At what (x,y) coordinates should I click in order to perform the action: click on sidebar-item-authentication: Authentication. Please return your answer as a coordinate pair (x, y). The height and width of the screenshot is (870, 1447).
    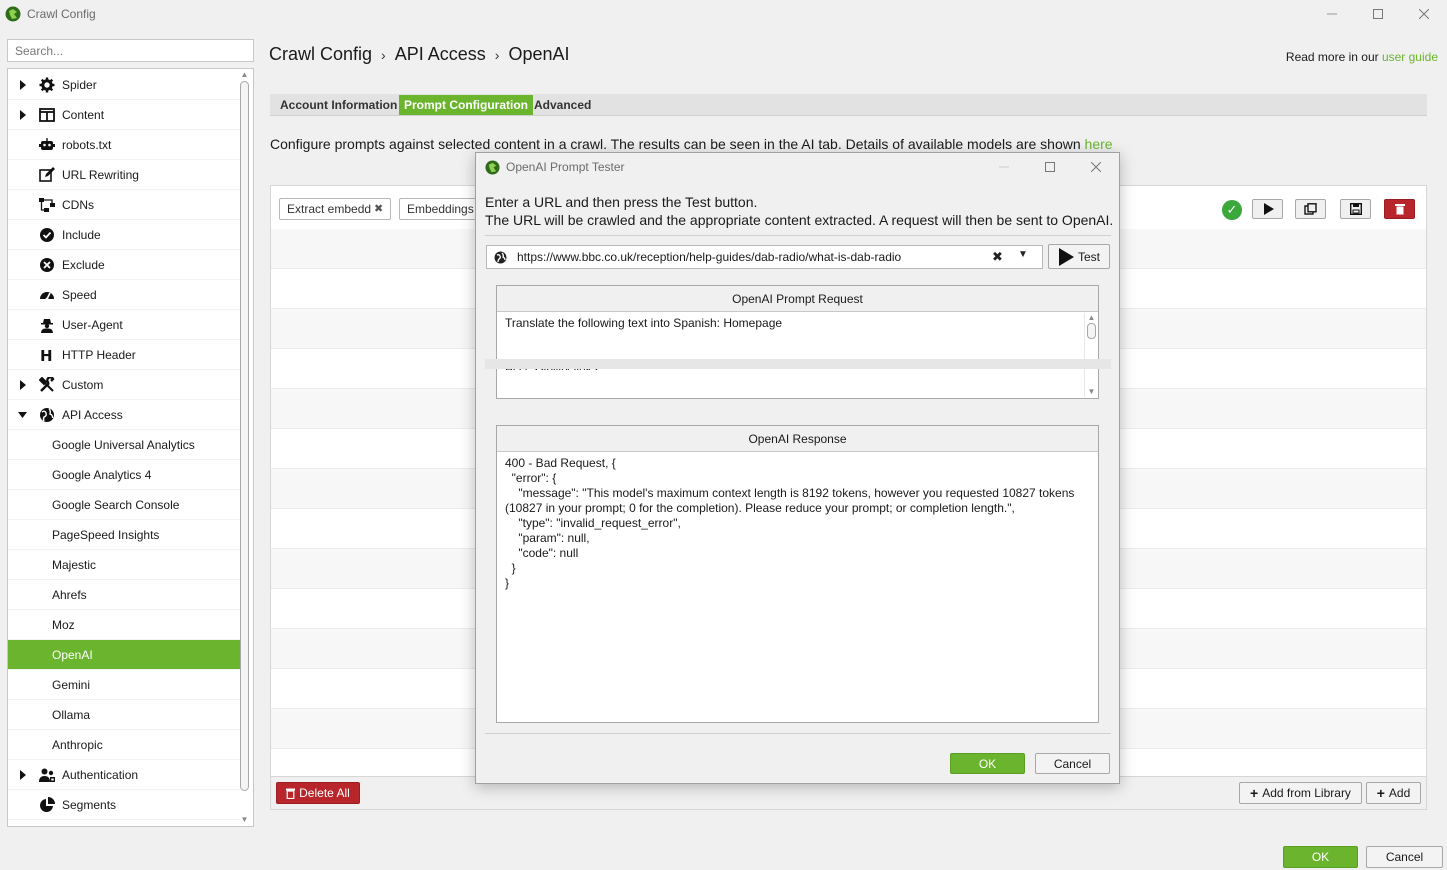
    Looking at the image, I should click on (124, 775).